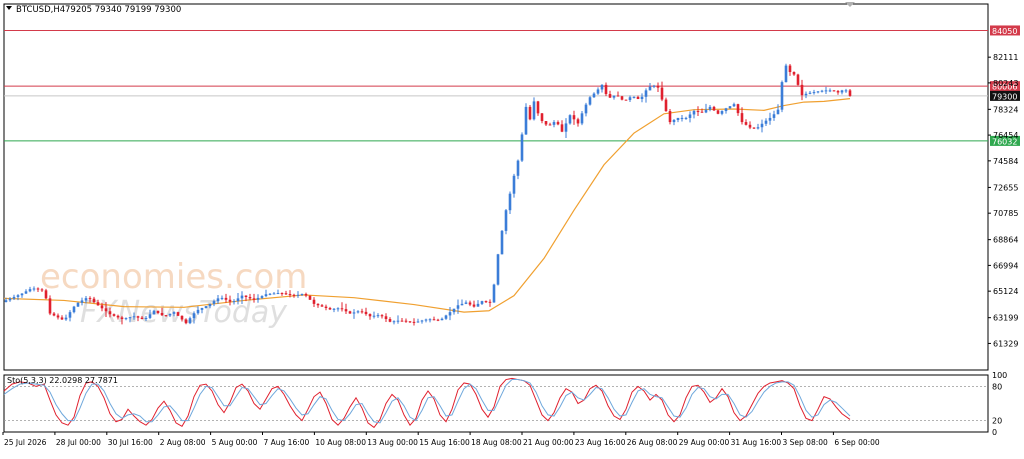 The width and height of the screenshot is (1024, 459). What do you see at coordinates (496, 403) in the screenshot?
I see `stochastic-panel-frame` at bounding box center [496, 403].